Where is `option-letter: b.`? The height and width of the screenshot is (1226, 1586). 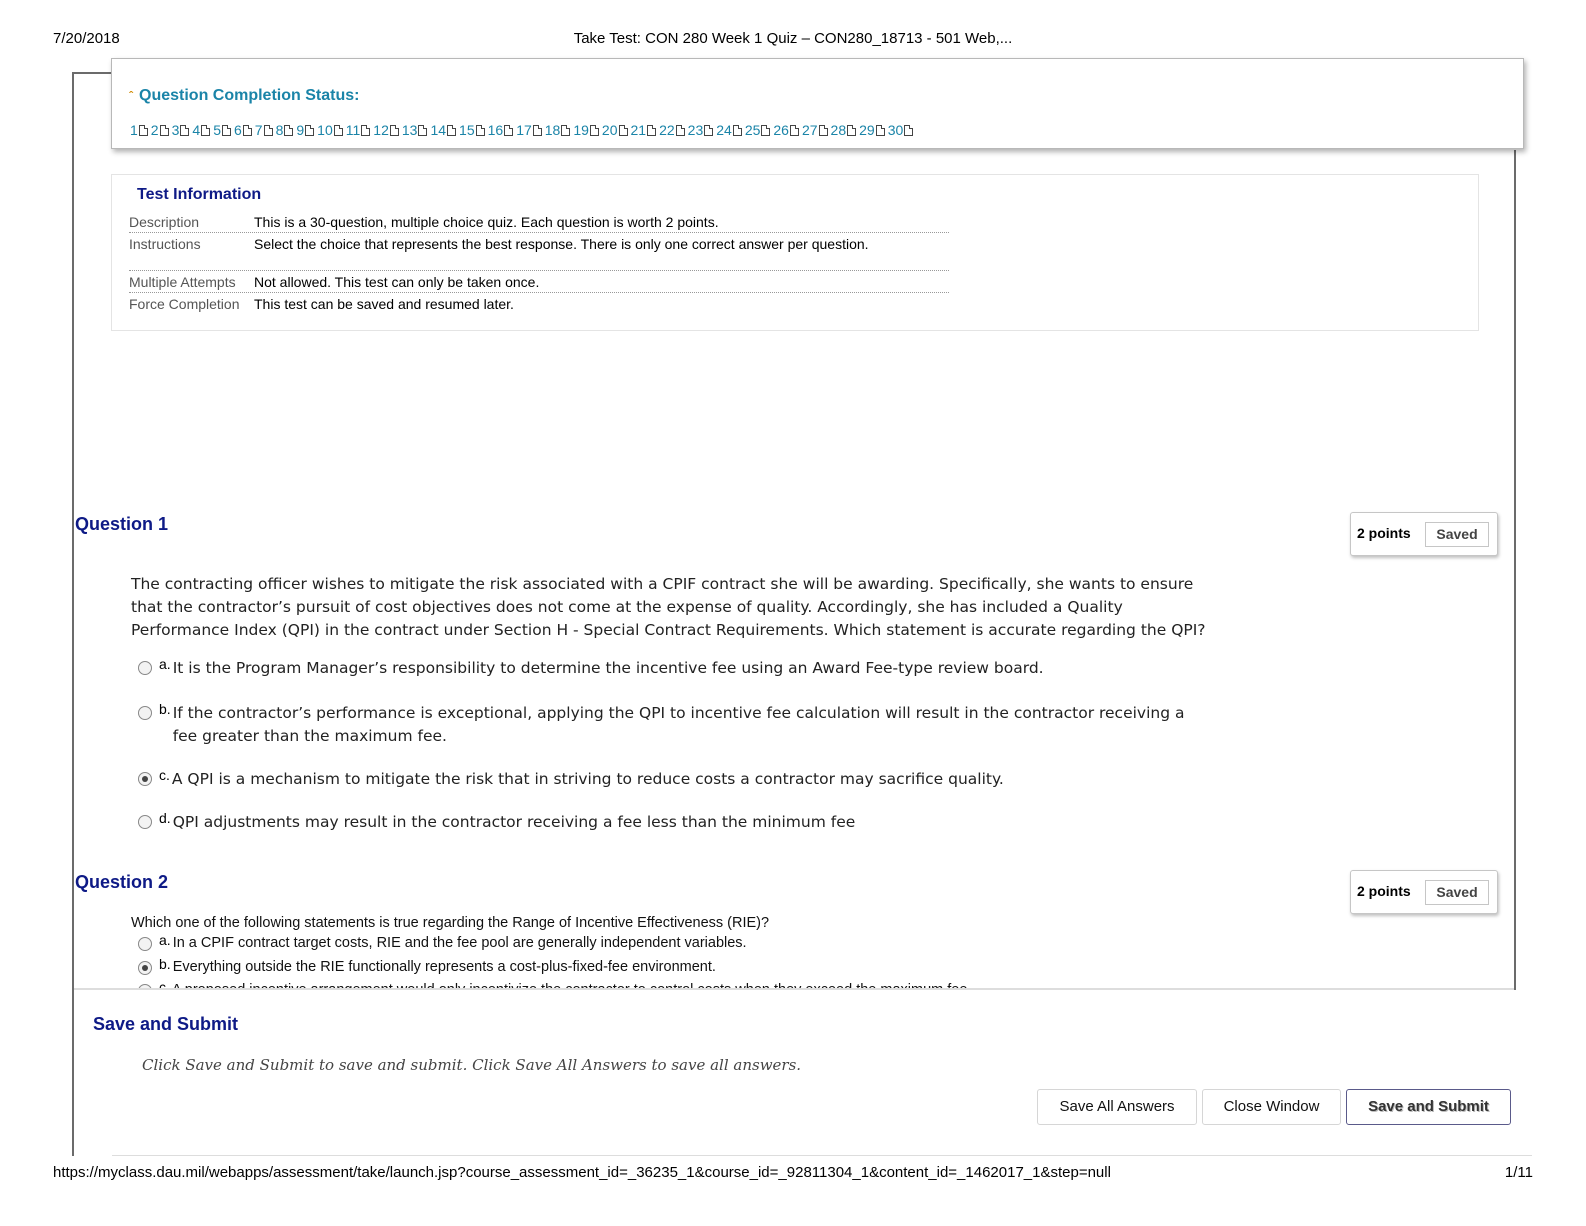
option-letter: b. is located at coordinates (165, 964).